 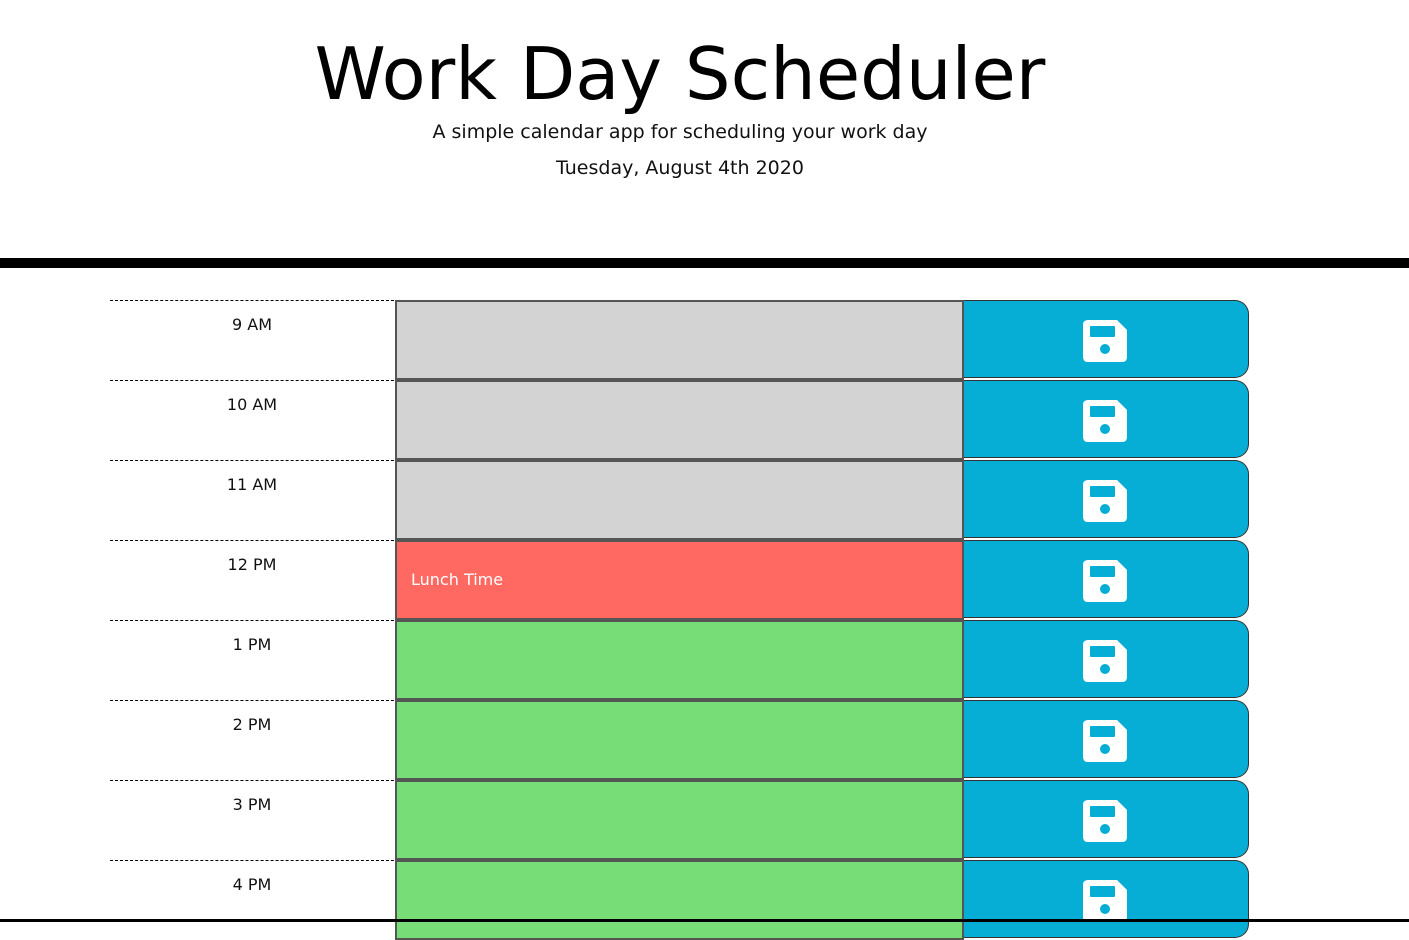 What do you see at coordinates (252, 900) in the screenshot?
I see `hour-label: 4 PM` at bounding box center [252, 900].